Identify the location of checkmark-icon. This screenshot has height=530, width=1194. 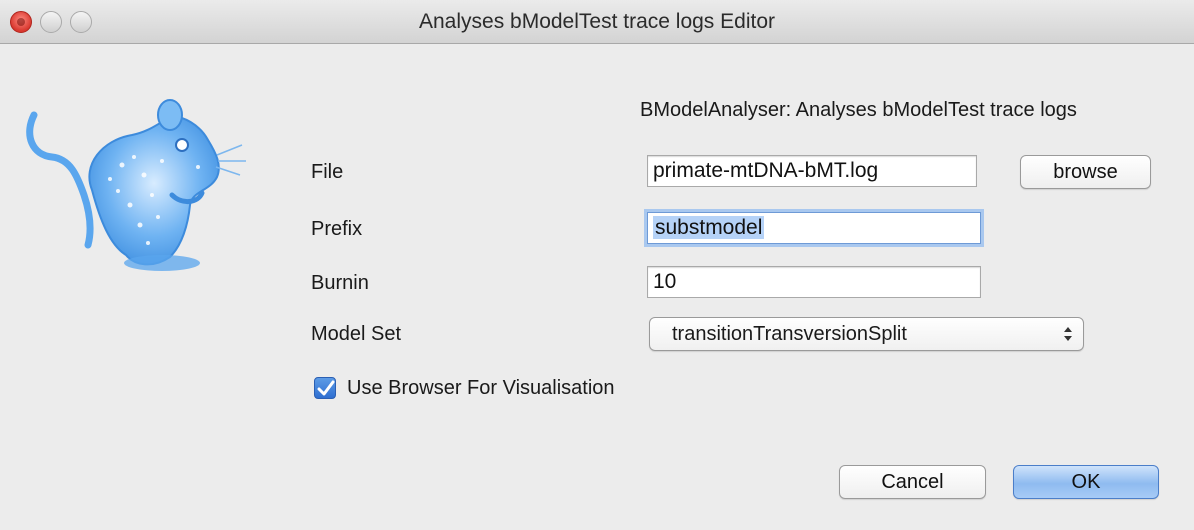
(326, 388).